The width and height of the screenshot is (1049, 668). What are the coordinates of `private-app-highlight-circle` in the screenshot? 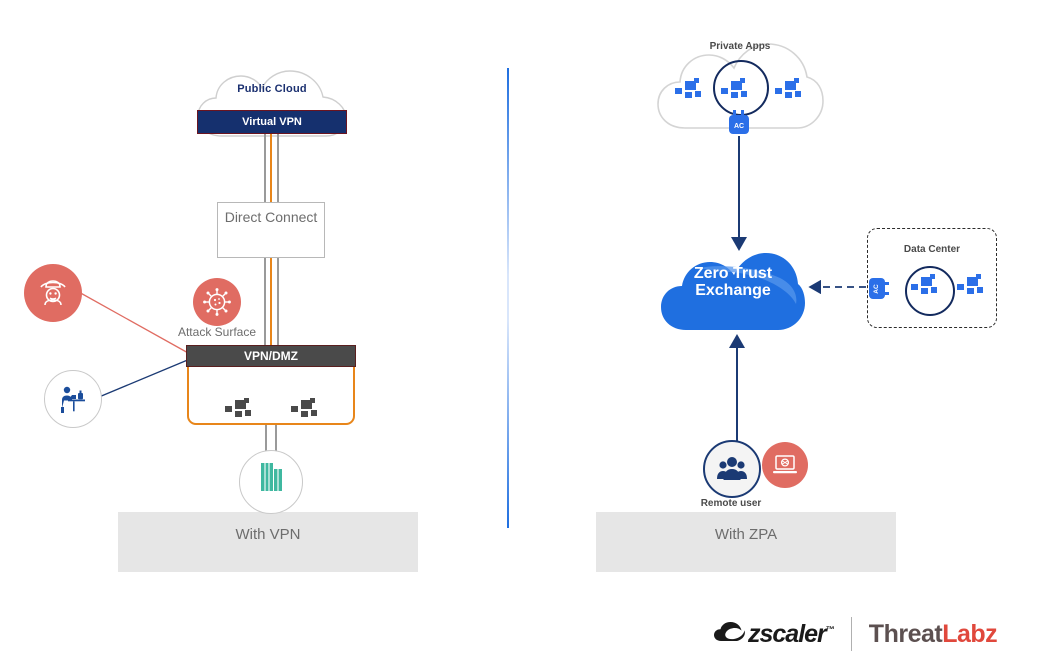 It's located at (741, 88).